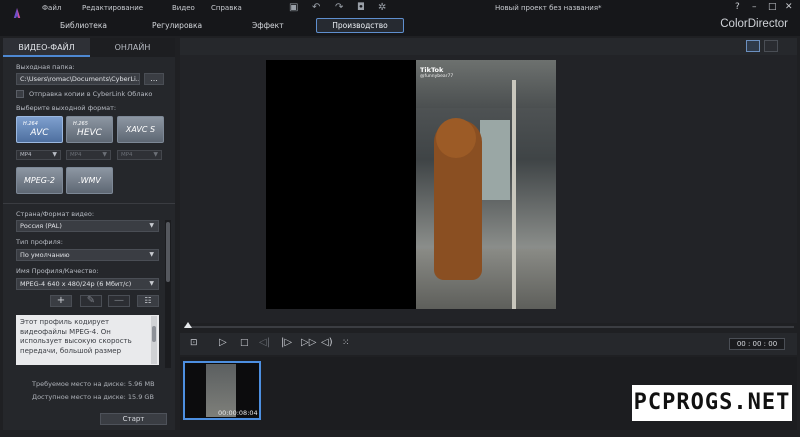 This screenshot has height=437, width=800. I want to click on menu-file: Файл, so click(51, 8).